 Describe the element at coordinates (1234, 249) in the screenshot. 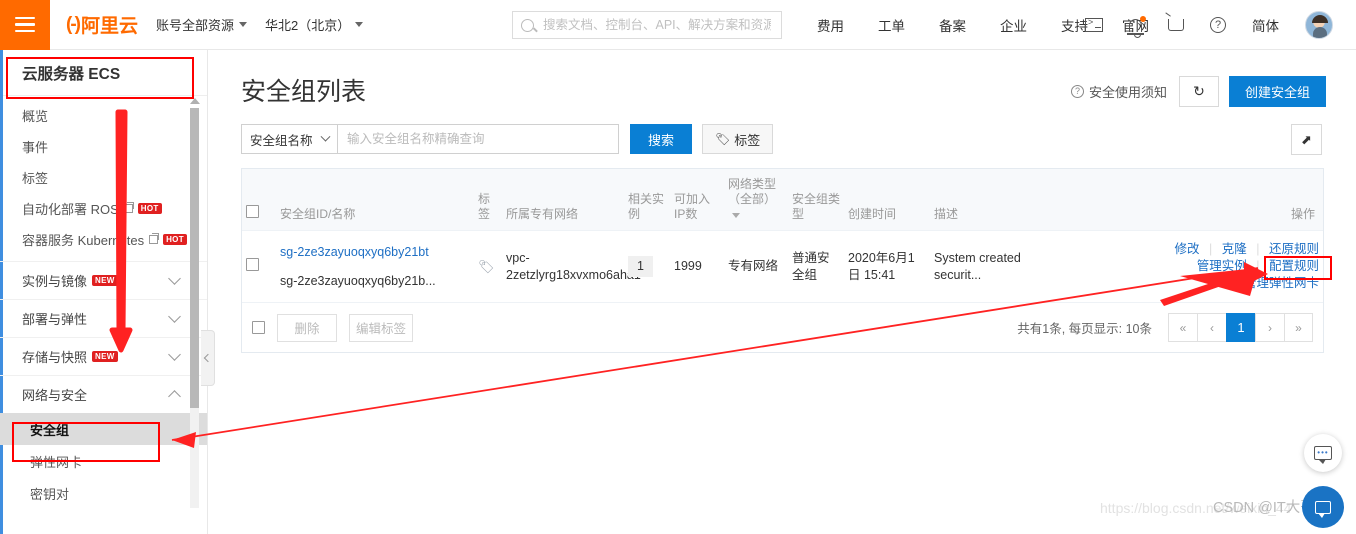

I see `action-clone: 克隆` at that location.